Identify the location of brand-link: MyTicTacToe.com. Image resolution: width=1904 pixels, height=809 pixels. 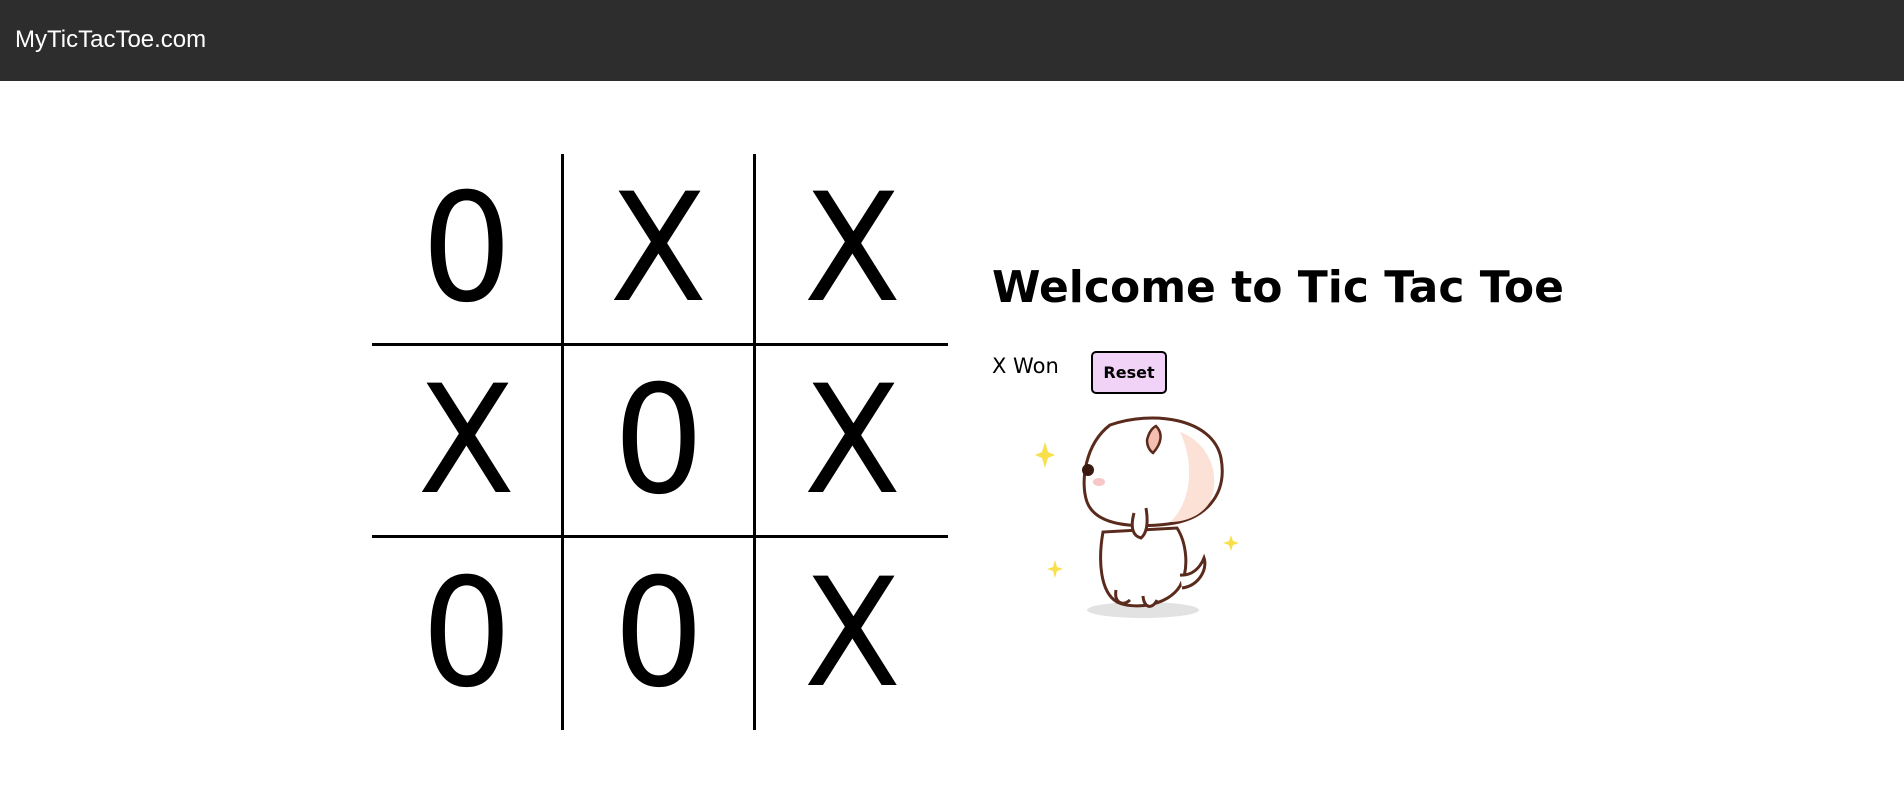
(110, 40).